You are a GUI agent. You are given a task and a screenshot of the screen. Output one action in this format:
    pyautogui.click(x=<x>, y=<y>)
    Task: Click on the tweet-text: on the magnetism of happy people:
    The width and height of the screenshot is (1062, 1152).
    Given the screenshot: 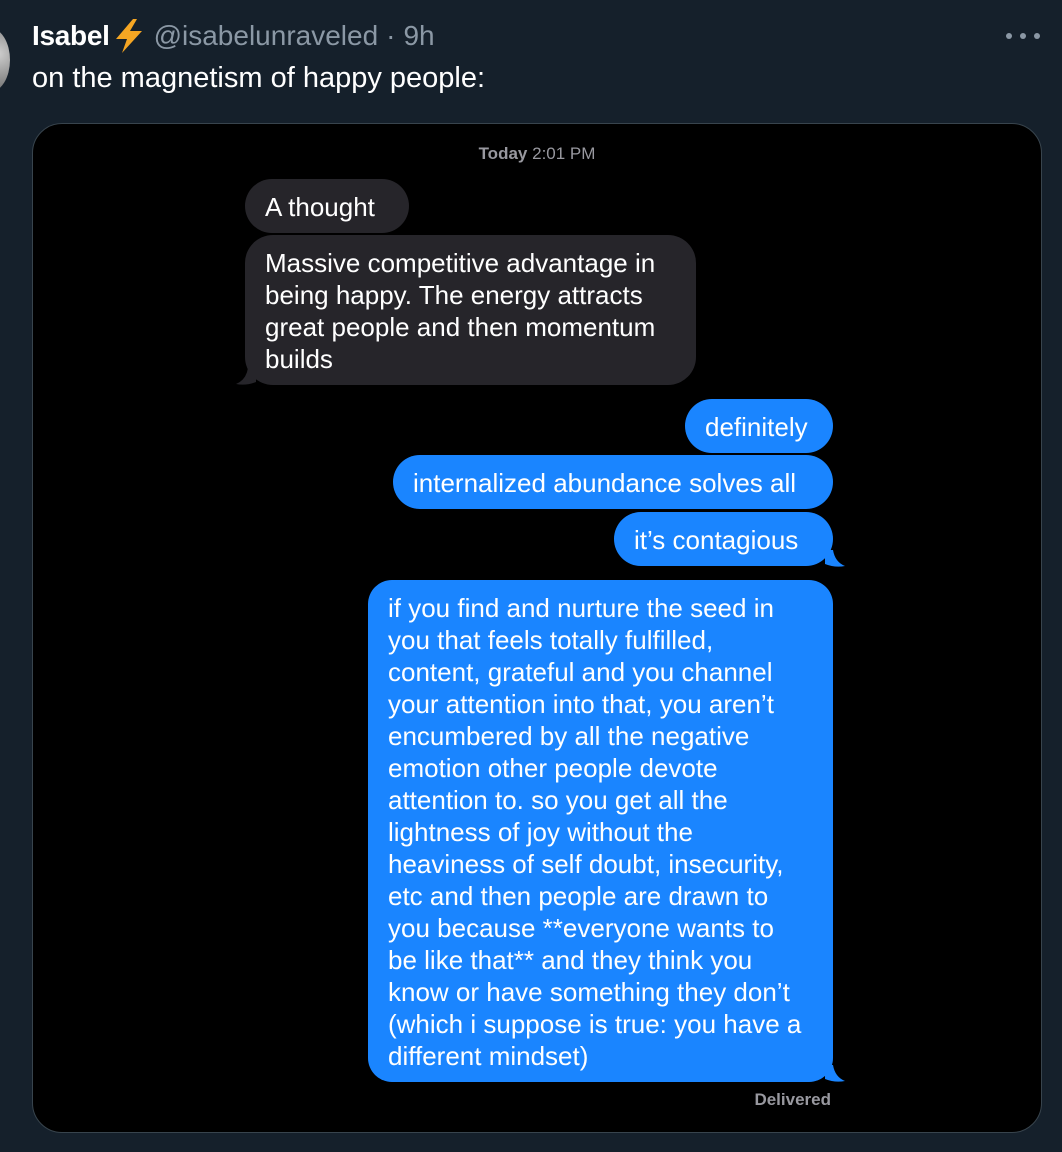 What is the action you would take?
    pyautogui.click(x=259, y=78)
    